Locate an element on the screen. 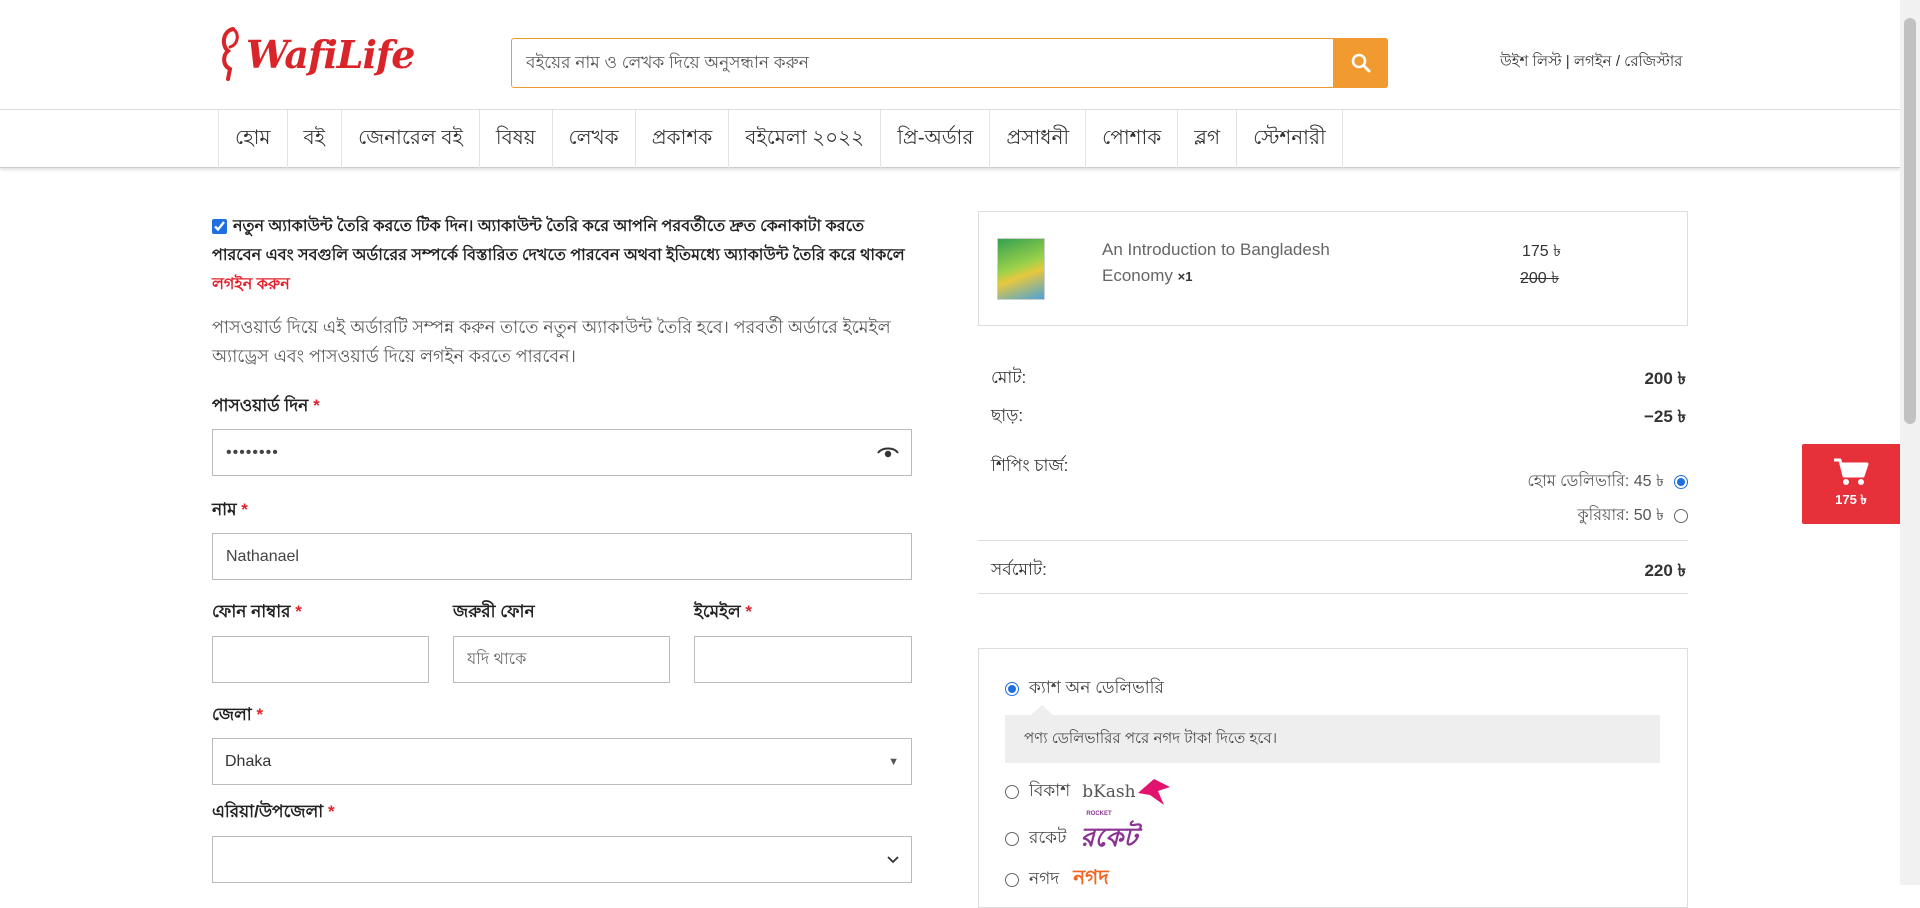  account-links: উইশ লিস্ট | লগইন / রেজিস্টার is located at coordinates (1591, 62).